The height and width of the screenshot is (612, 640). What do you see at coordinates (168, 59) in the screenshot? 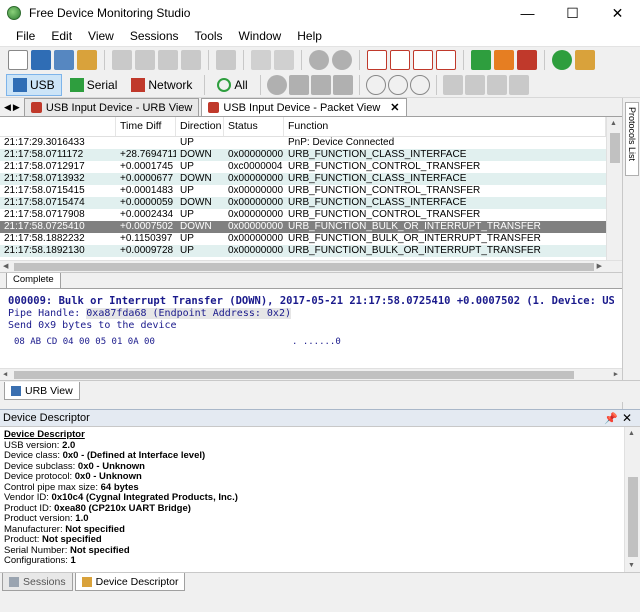
I see `paste-icon` at bounding box center [168, 59].